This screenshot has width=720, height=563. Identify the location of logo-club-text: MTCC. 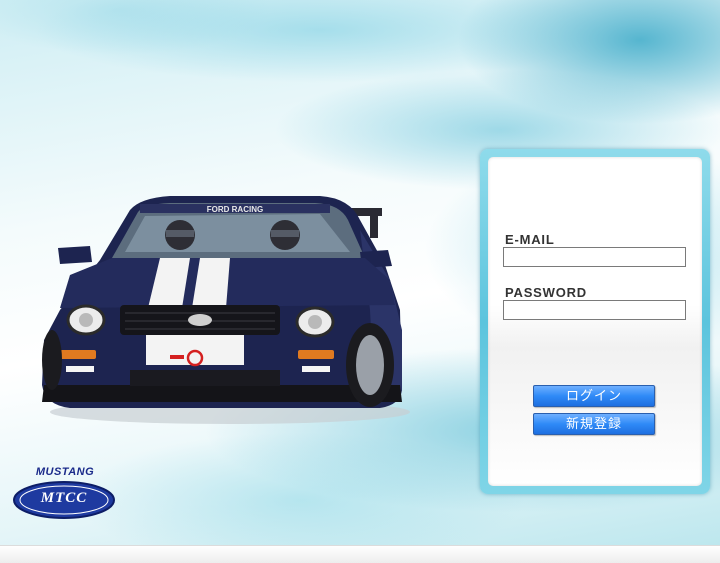
(64, 498).